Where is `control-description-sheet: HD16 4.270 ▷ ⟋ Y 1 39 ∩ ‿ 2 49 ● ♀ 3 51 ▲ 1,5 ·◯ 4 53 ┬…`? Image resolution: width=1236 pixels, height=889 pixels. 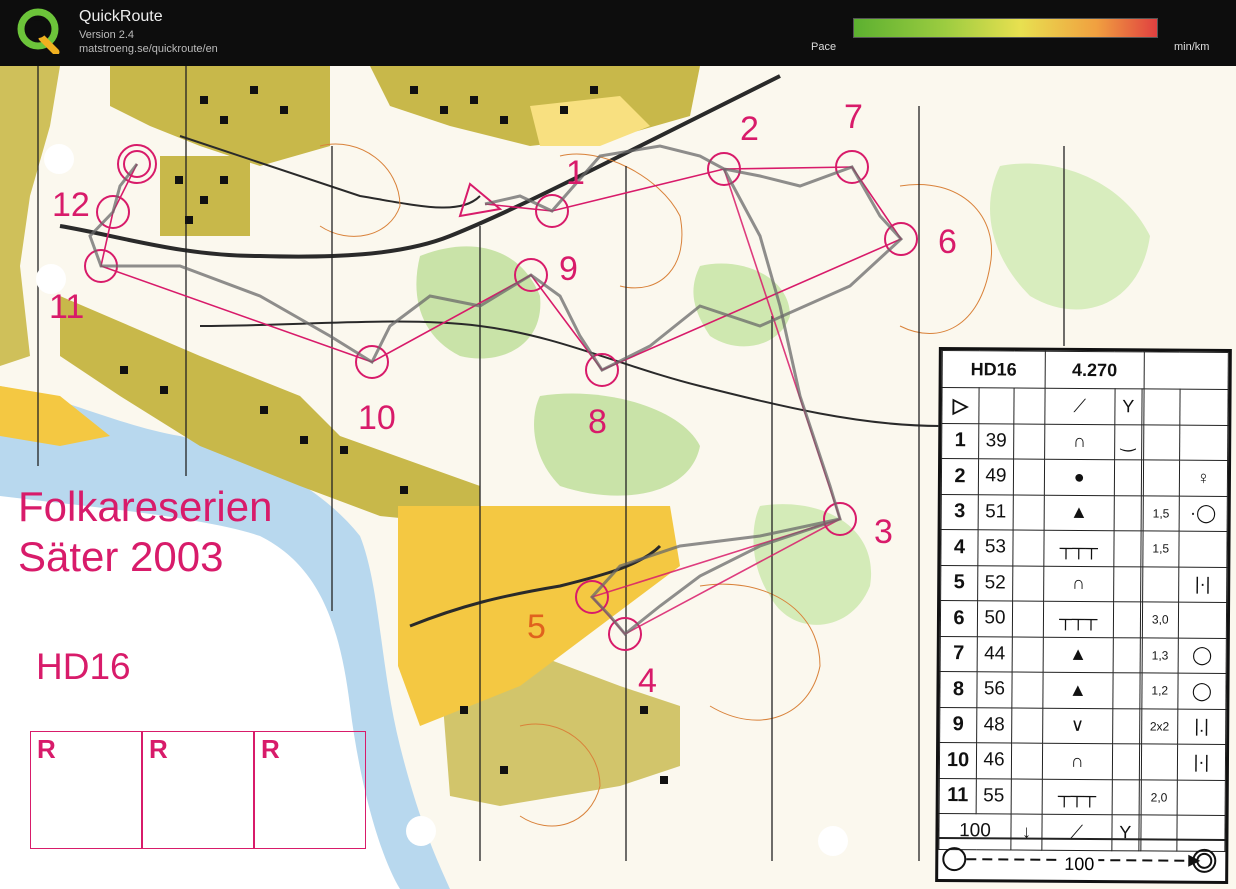
control-description-sheet: HD16 4.270 ▷ ⟋ Y 1 39 ∩ ‿ 2 49 ● ♀ 3 51 ▲ 1,5 ·◯ 4 53 ┬… is located at coordinates (1083, 615).